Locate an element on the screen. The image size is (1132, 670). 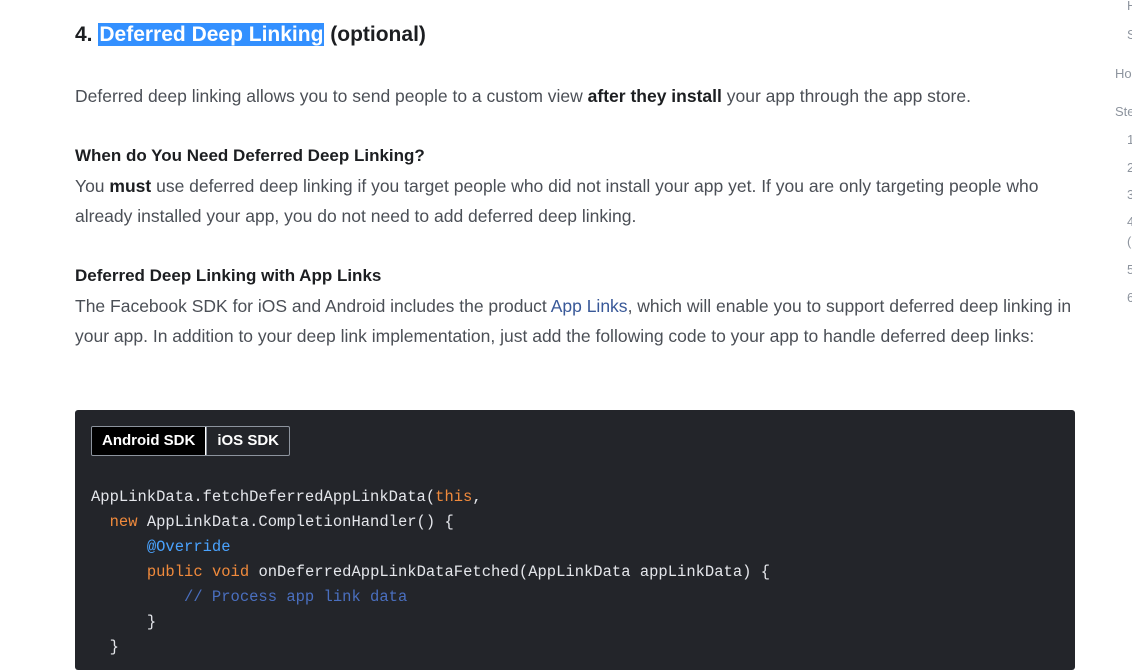
code-keyword-new: new is located at coordinates (123, 522).